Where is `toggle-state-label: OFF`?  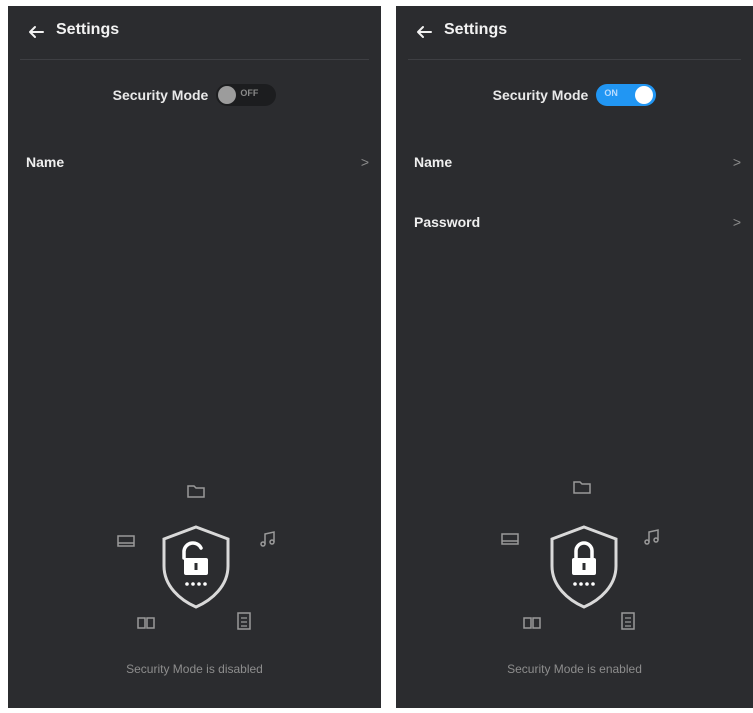
toggle-state-label: OFF is located at coordinates (249, 93).